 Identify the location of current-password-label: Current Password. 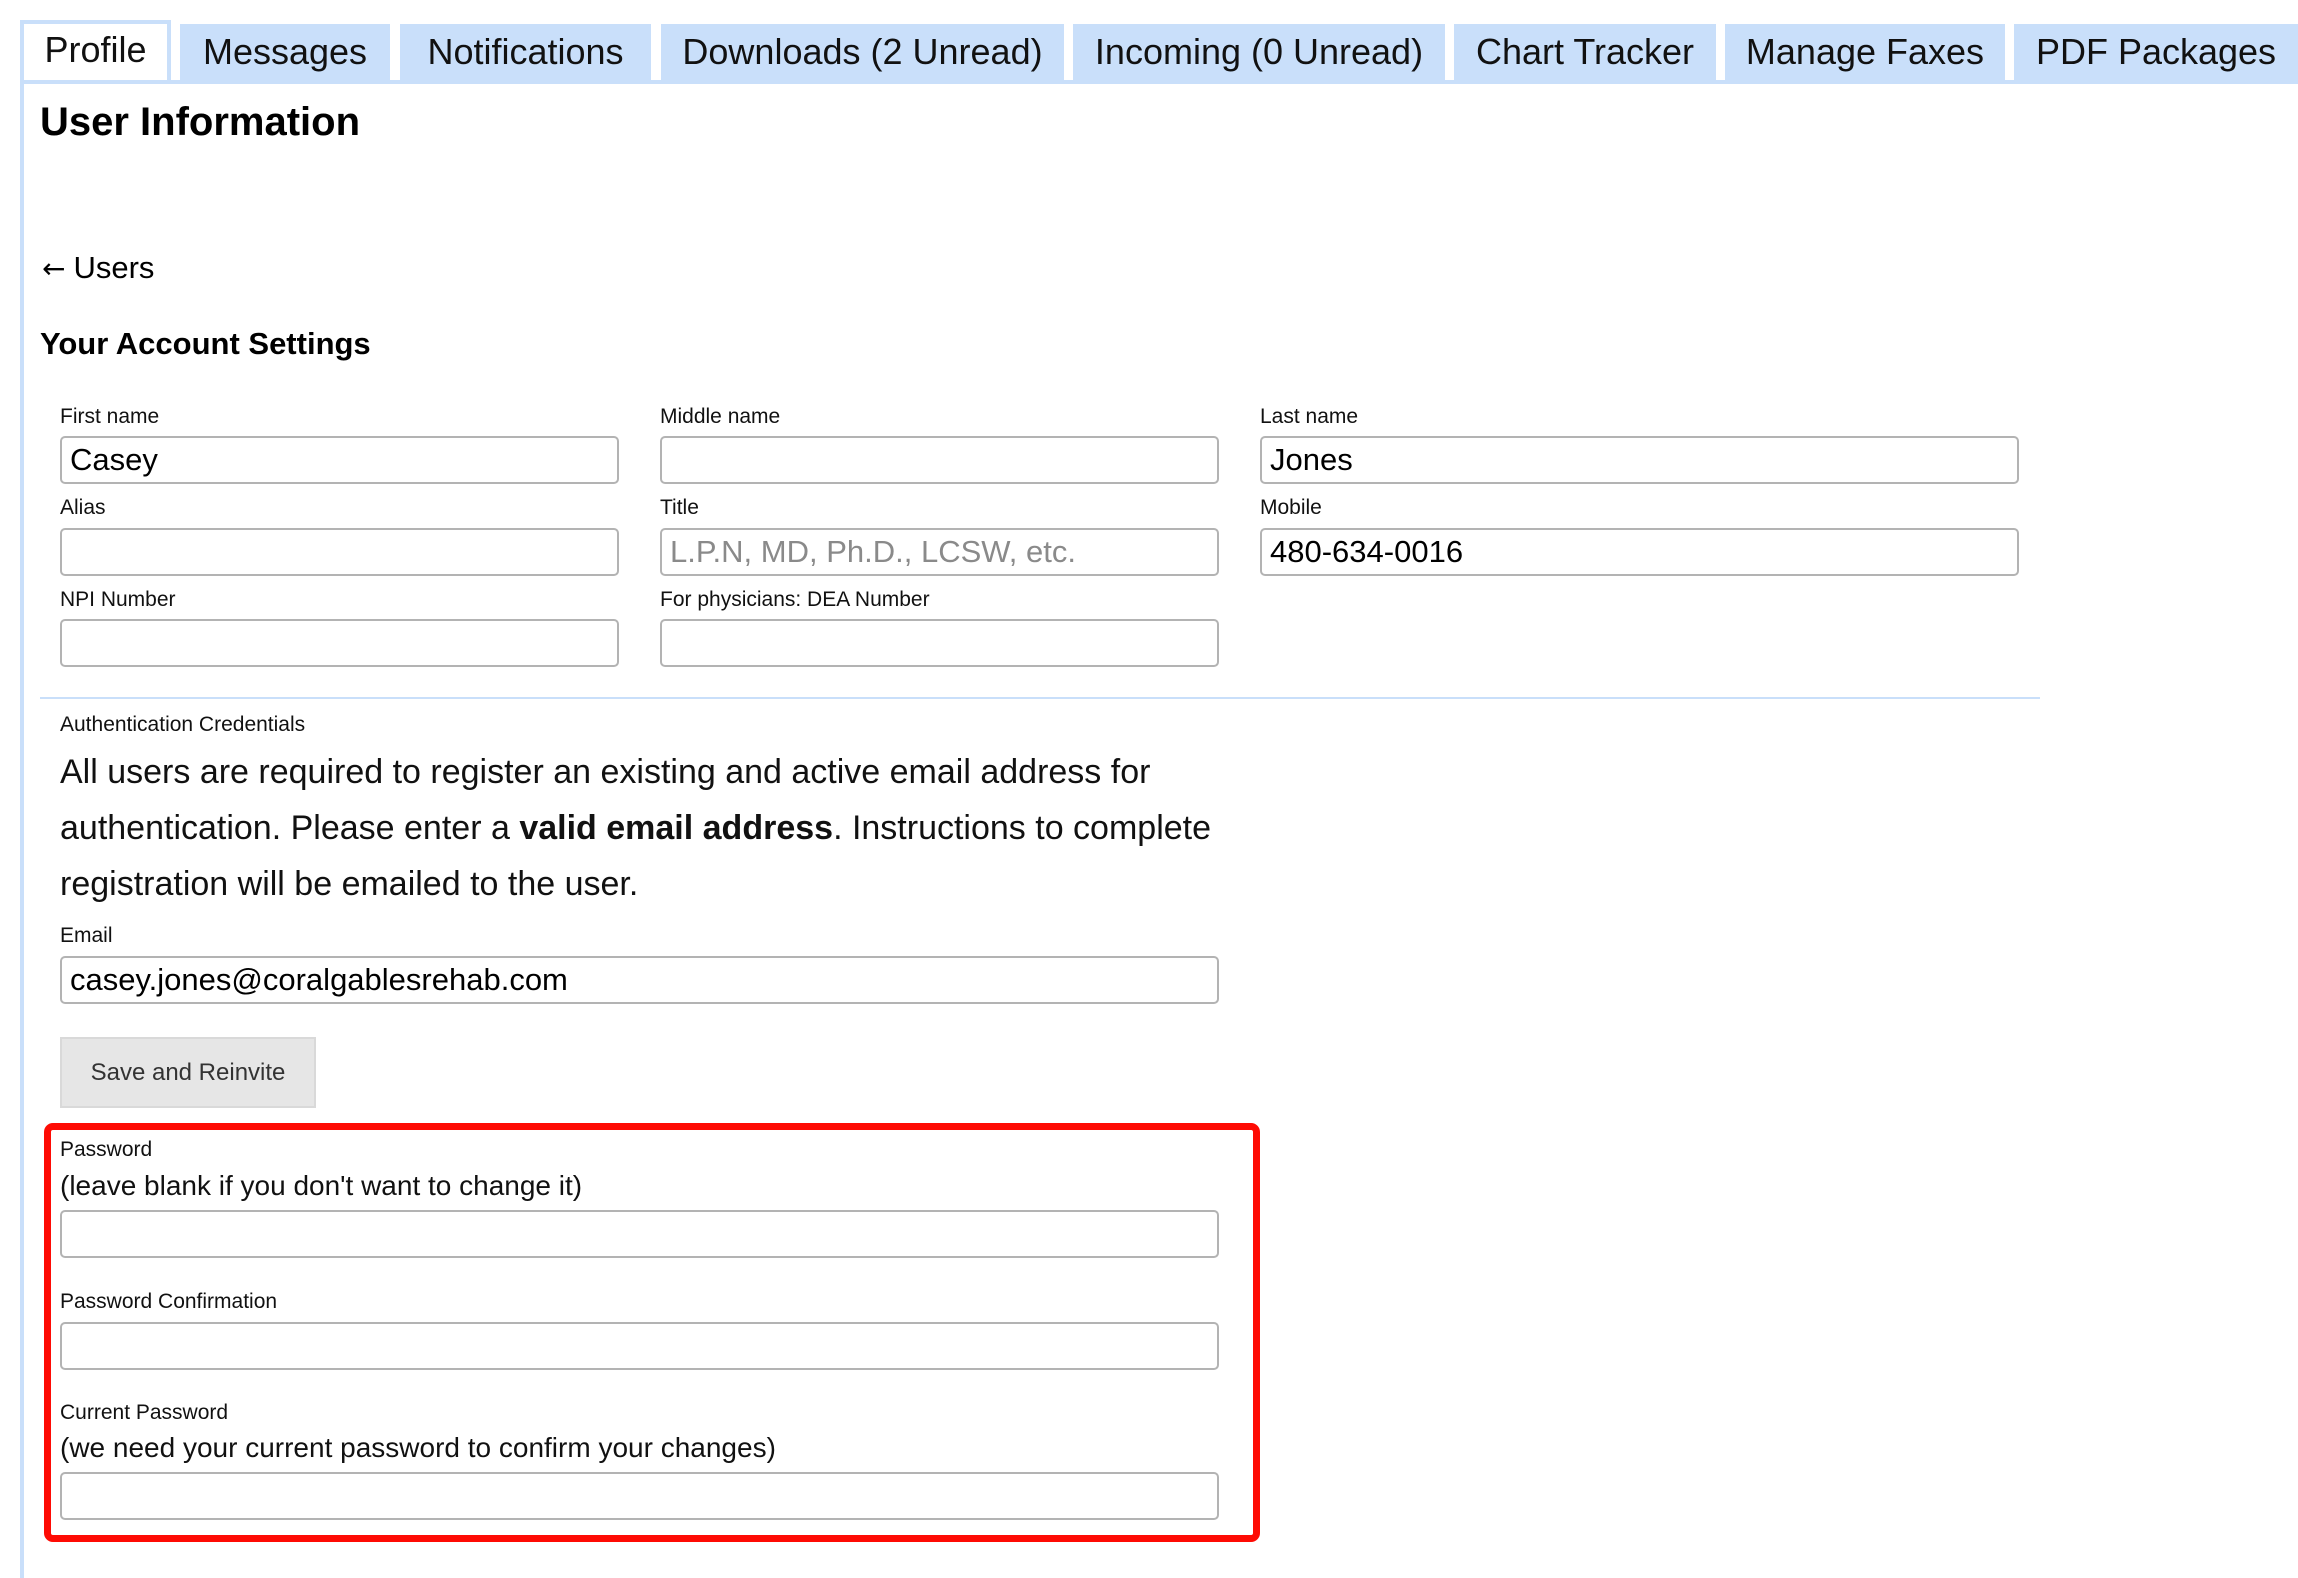
(144, 1412).